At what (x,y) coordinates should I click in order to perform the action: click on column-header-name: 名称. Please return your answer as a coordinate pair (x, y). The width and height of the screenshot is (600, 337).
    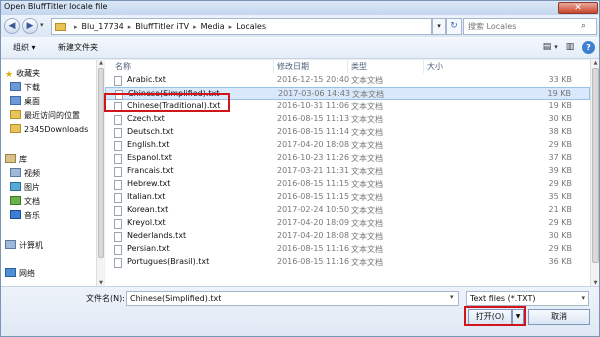
    Looking at the image, I should click on (123, 66).